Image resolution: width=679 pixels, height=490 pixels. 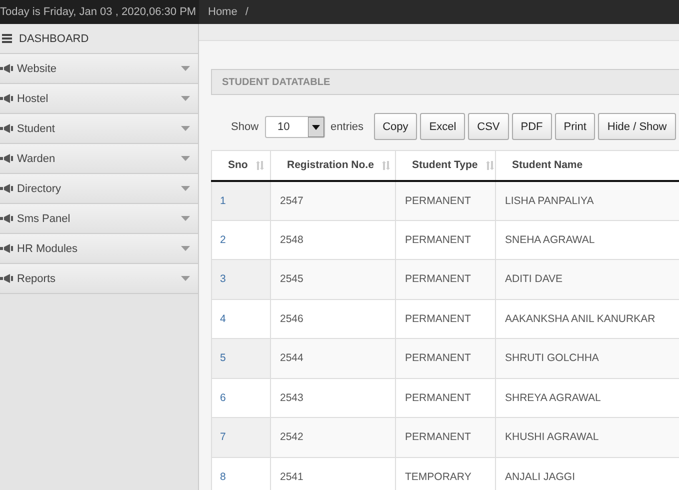 I want to click on entries-select: 10, so click(x=294, y=127).